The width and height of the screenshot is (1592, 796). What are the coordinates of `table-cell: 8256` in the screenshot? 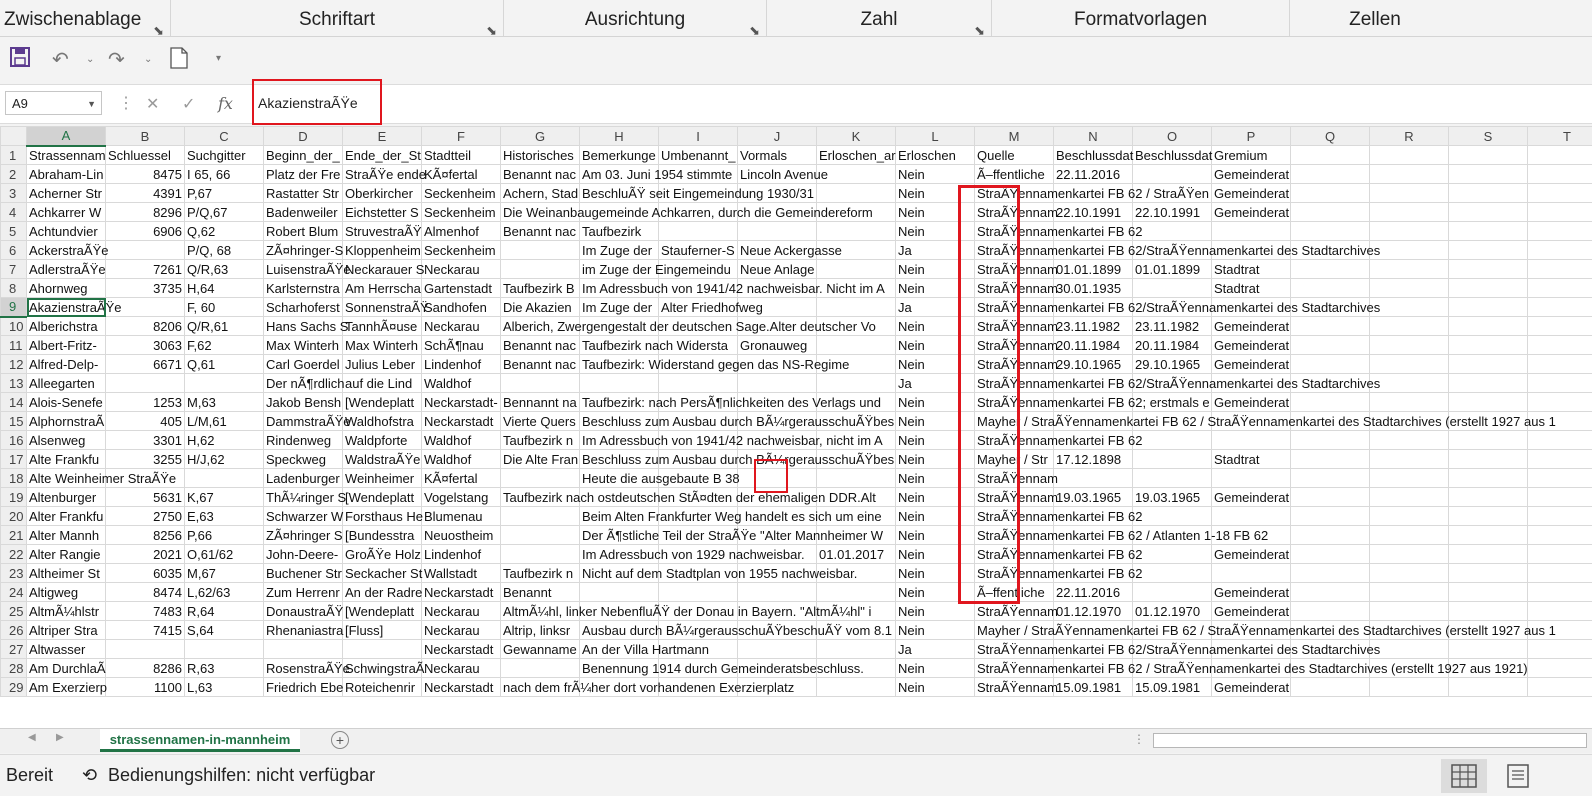 It's located at (145, 535).